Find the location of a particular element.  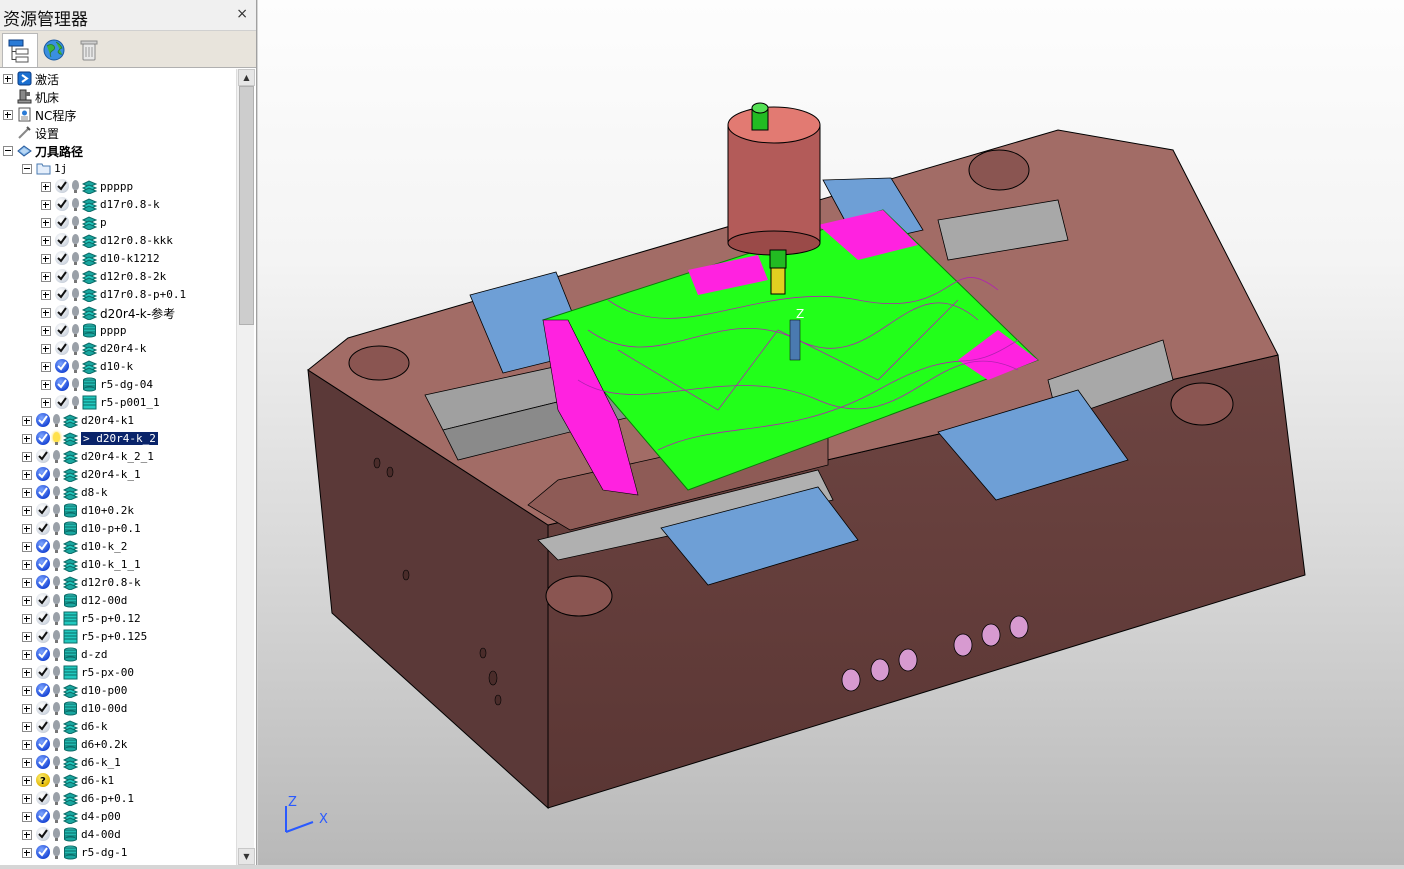

tree-item: > d20r4-k_2 is located at coordinates (118, 439).